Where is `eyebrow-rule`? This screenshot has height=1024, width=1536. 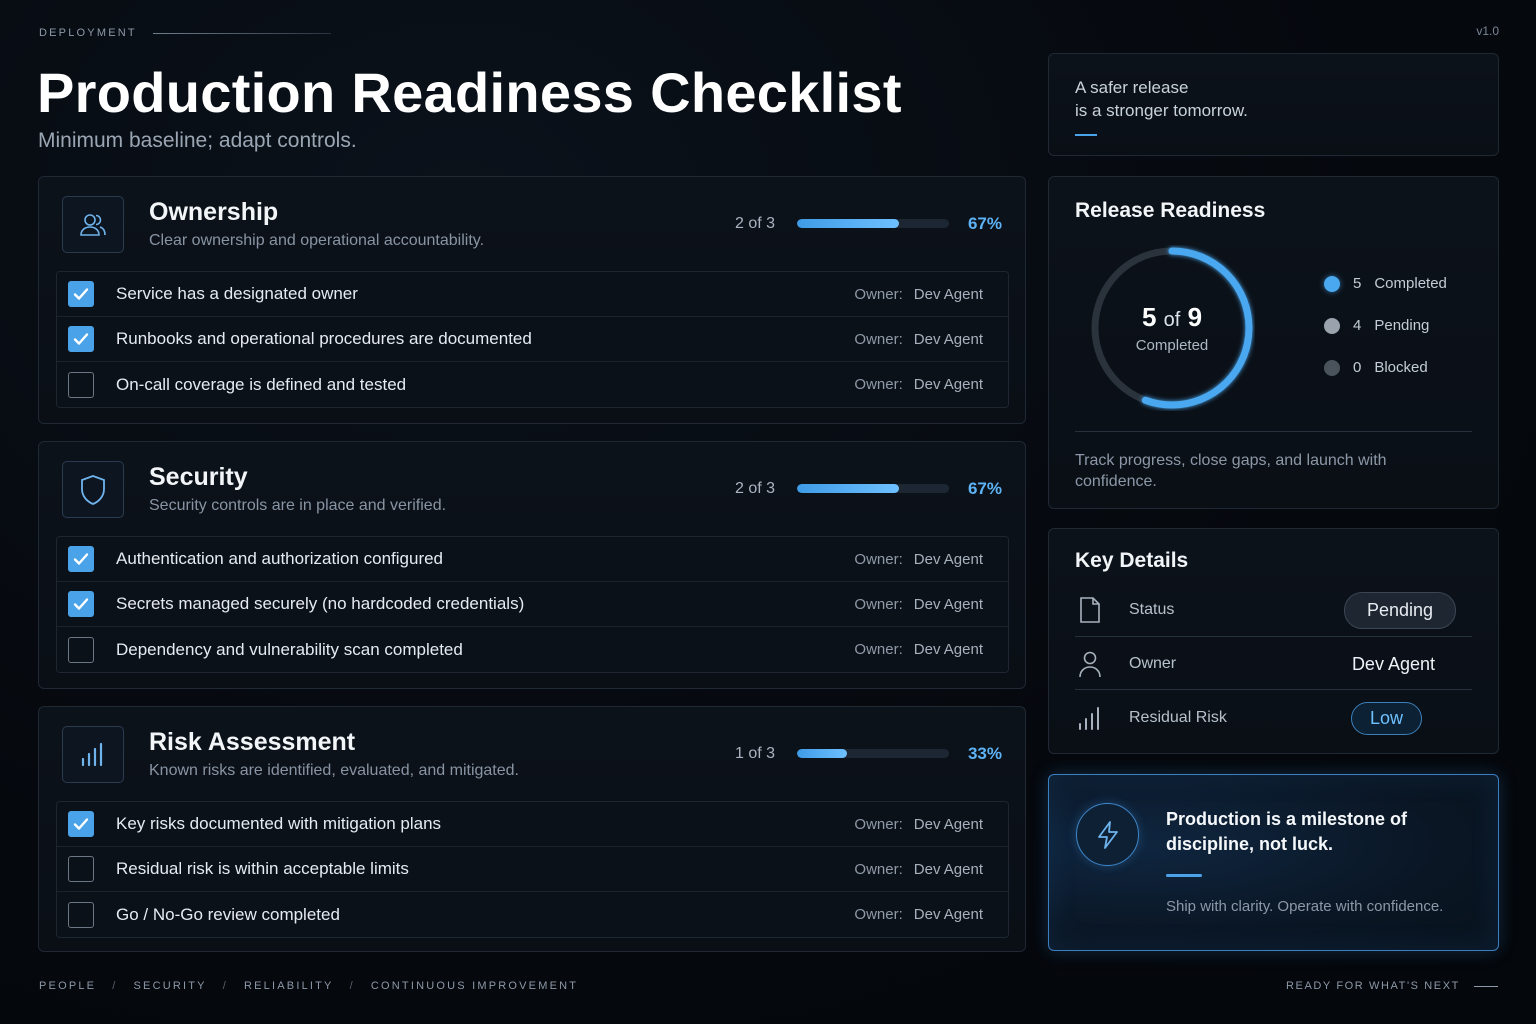 eyebrow-rule is located at coordinates (241, 33).